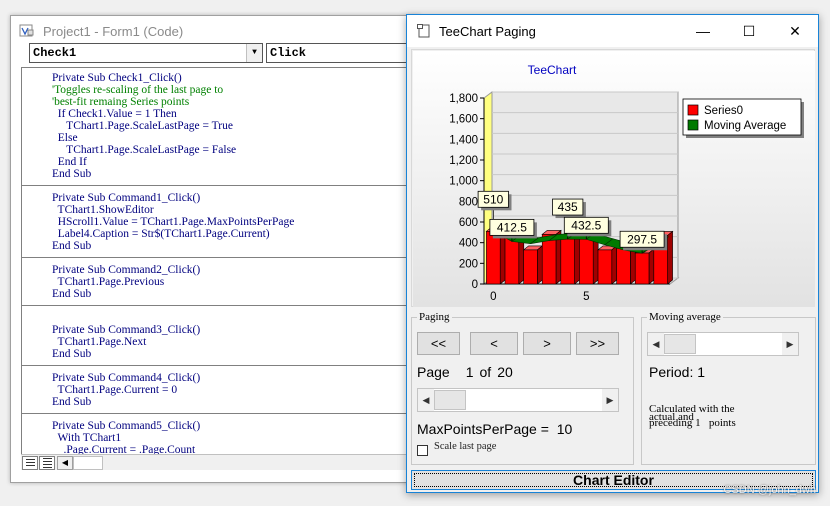  I want to click on page-word: Page, so click(433, 372).